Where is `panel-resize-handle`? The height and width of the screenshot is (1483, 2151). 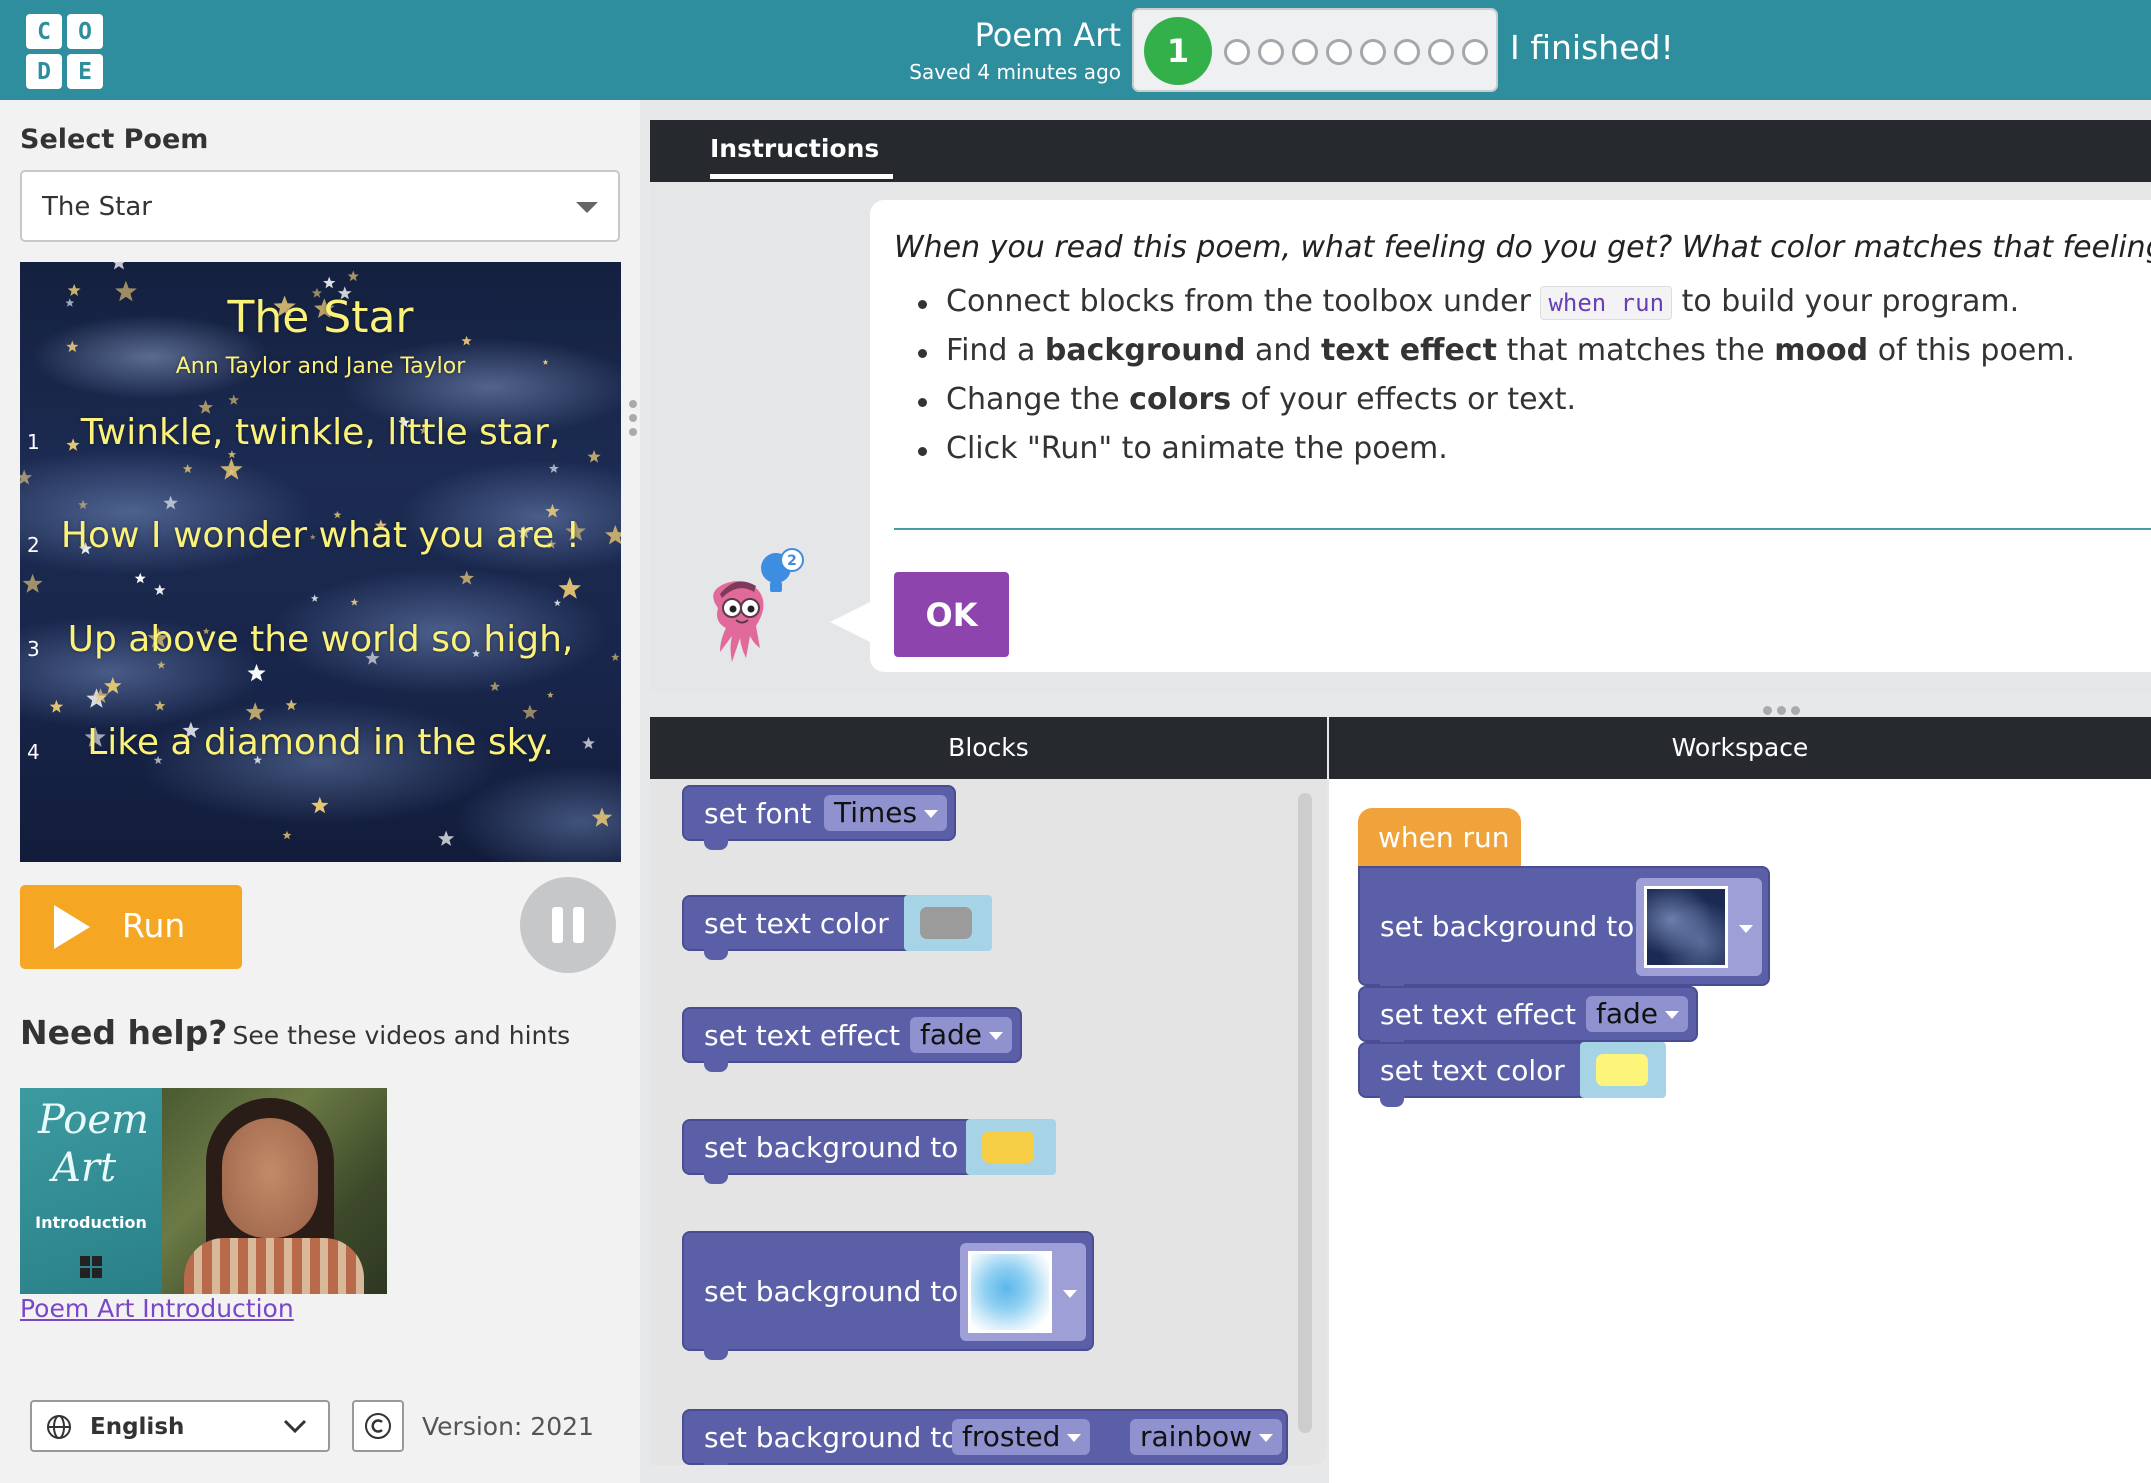 panel-resize-handle is located at coordinates (634, 423).